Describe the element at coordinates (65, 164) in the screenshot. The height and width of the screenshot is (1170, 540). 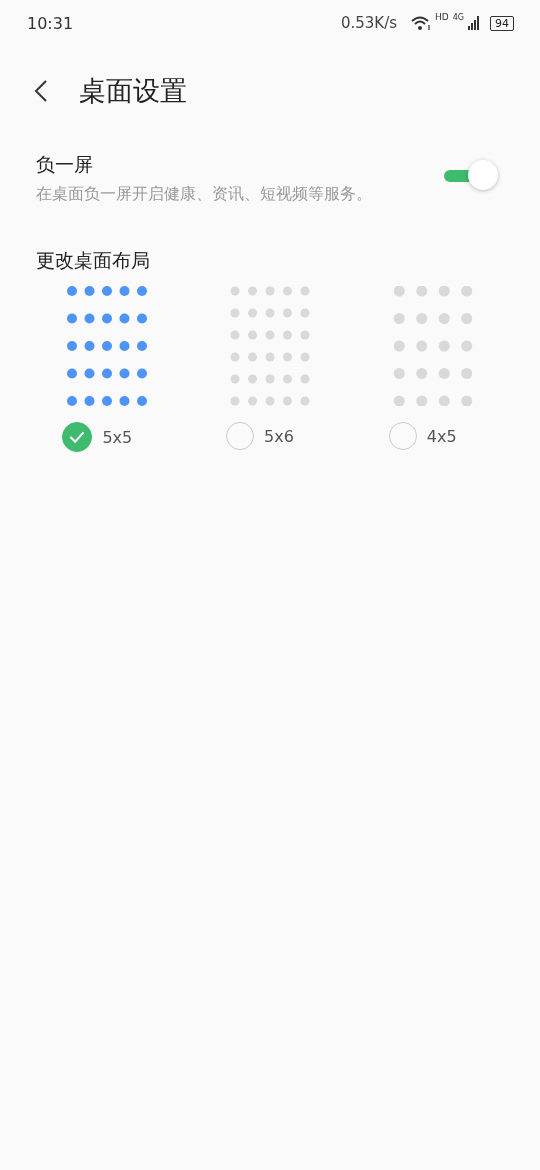
I see `setting-title: 负一屏` at that location.